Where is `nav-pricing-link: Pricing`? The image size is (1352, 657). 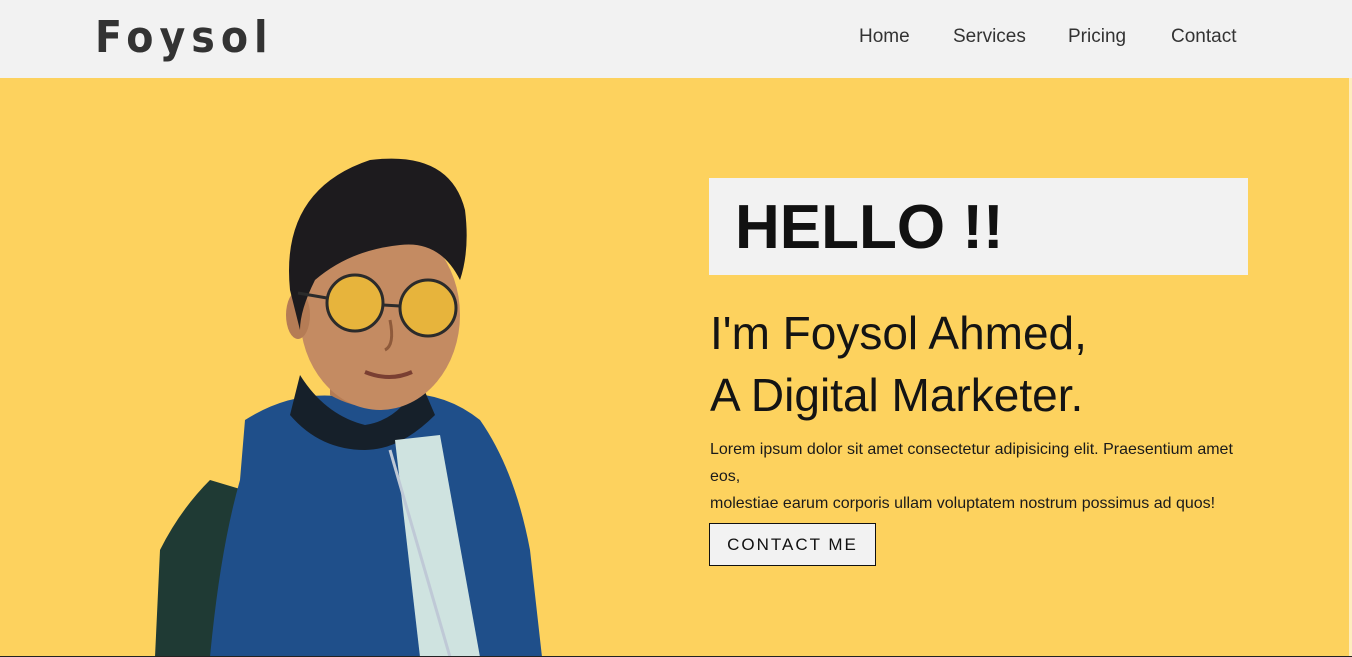 nav-pricing-link: Pricing is located at coordinates (1097, 37).